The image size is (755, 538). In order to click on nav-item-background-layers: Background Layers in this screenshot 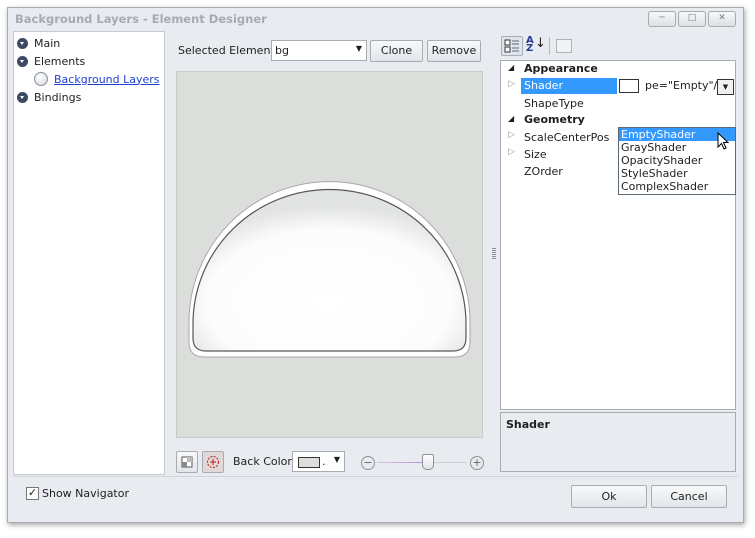, I will do `click(97, 79)`.